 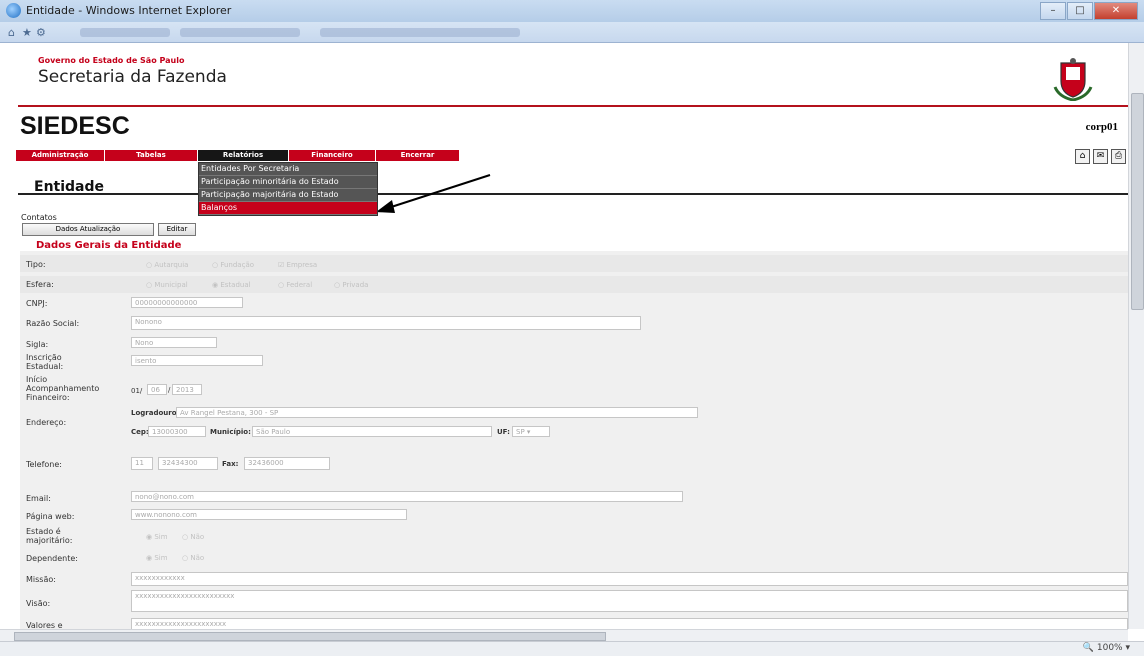 I want to click on dropdown-item-minoritaria: Participação minoritária do Estado, so click(x=288, y=182).